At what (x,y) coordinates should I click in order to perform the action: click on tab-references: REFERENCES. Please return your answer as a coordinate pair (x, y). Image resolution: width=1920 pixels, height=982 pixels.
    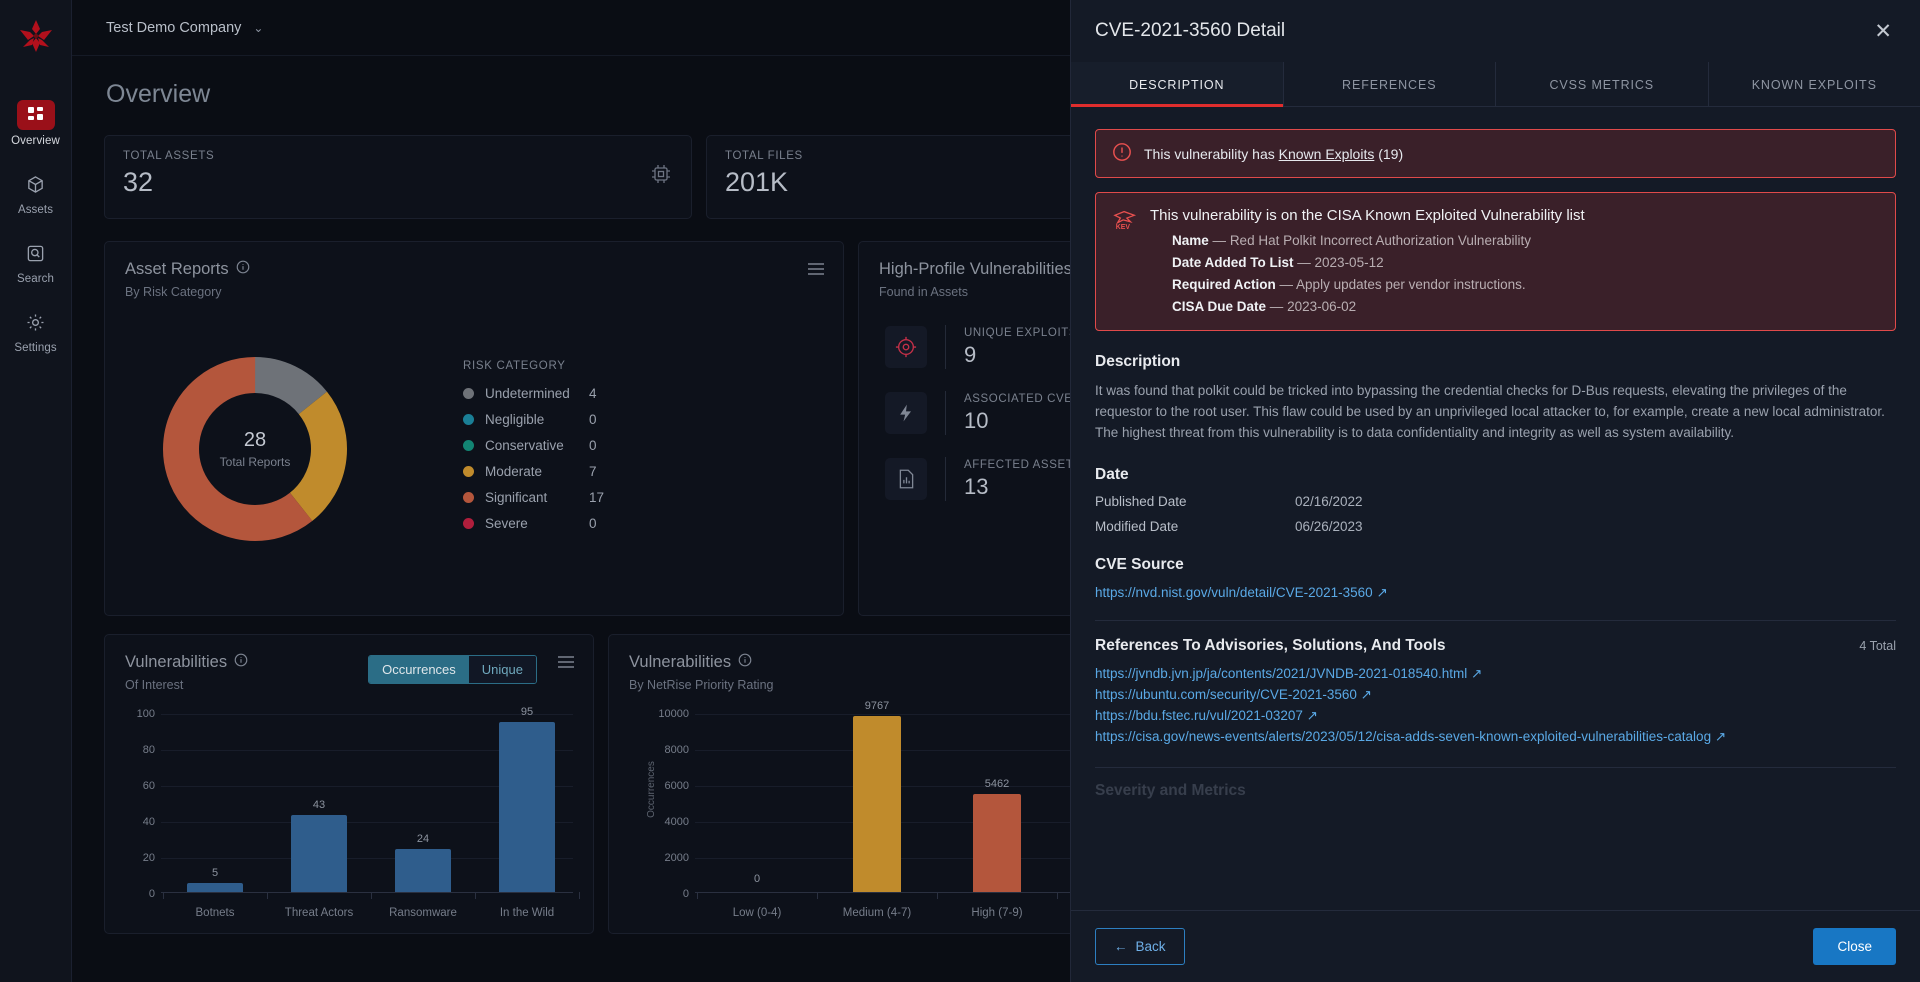
    Looking at the image, I should click on (1390, 84).